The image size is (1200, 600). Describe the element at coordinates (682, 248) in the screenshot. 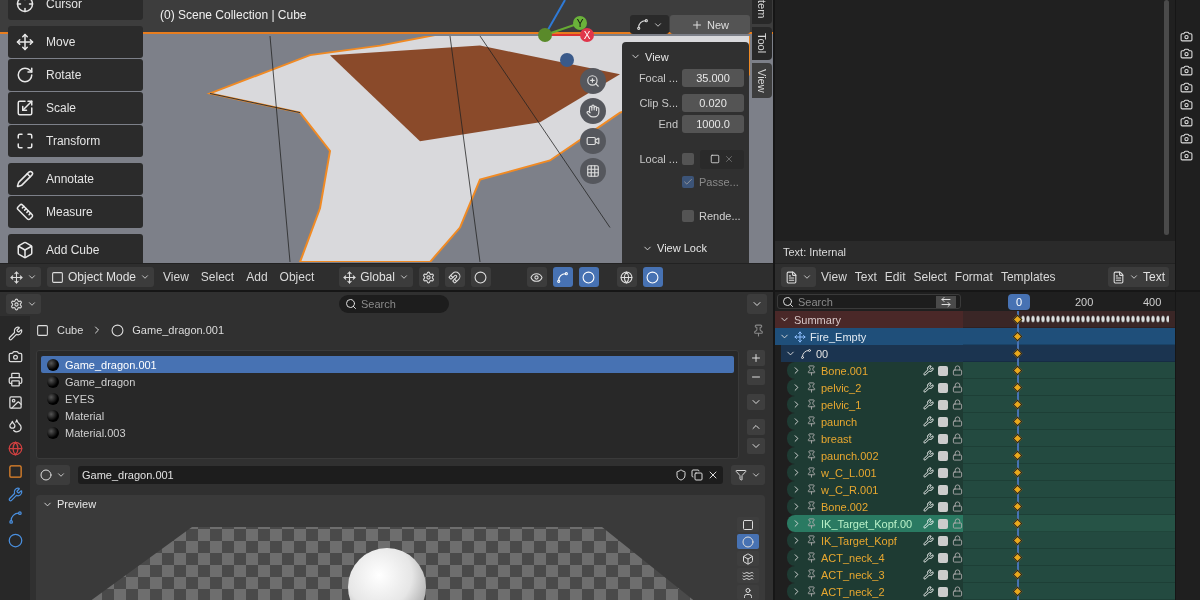

I see `subpanel-title: View Lock` at that location.